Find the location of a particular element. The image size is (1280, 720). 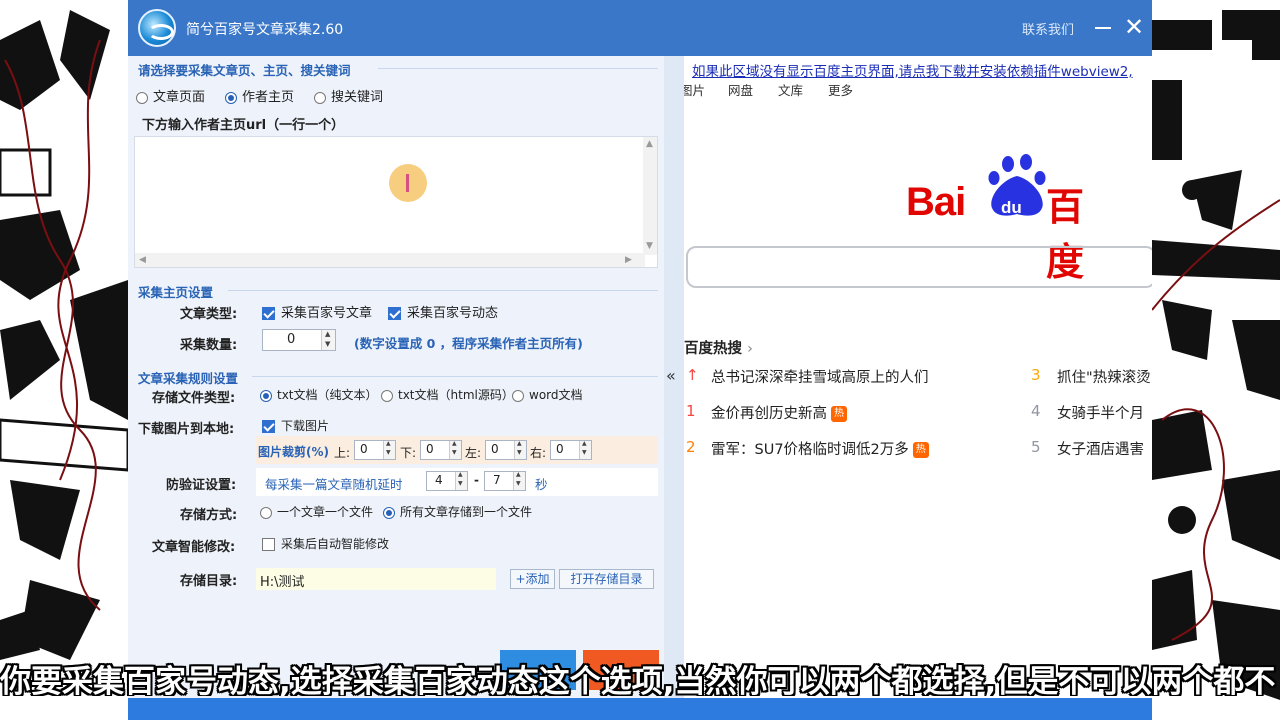

count-stepper: 0 is located at coordinates (299, 340).